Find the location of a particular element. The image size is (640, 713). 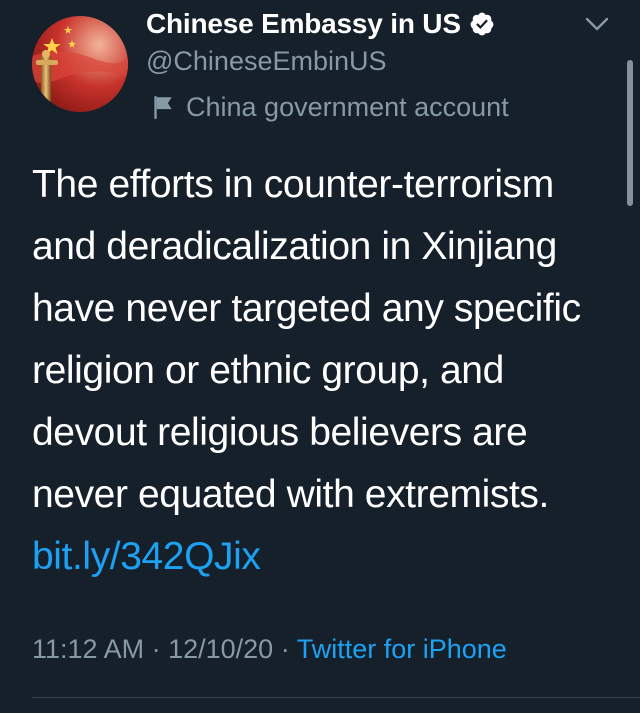

scrollbar is located at coordinates (630, 133).